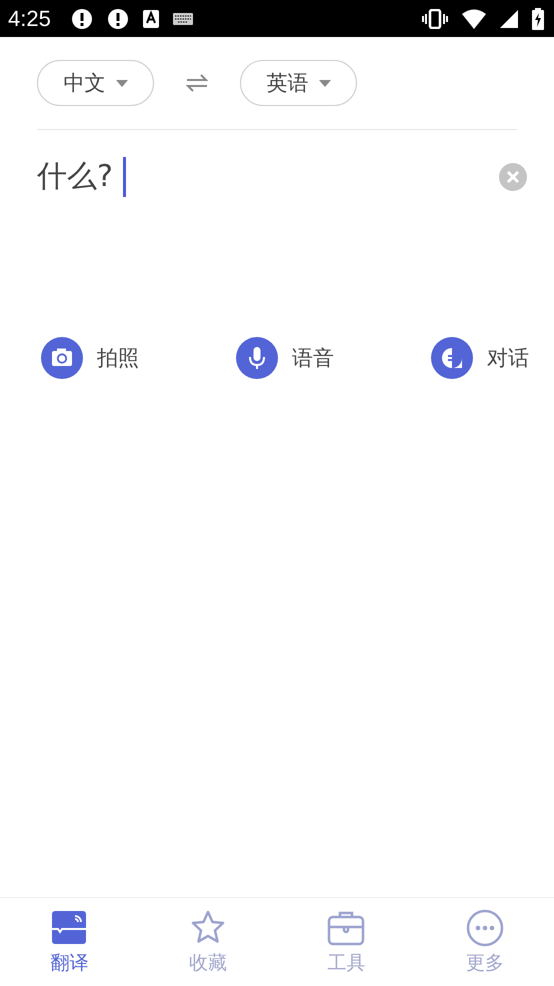  I want to click on microphone-icon, so click(257, 358).